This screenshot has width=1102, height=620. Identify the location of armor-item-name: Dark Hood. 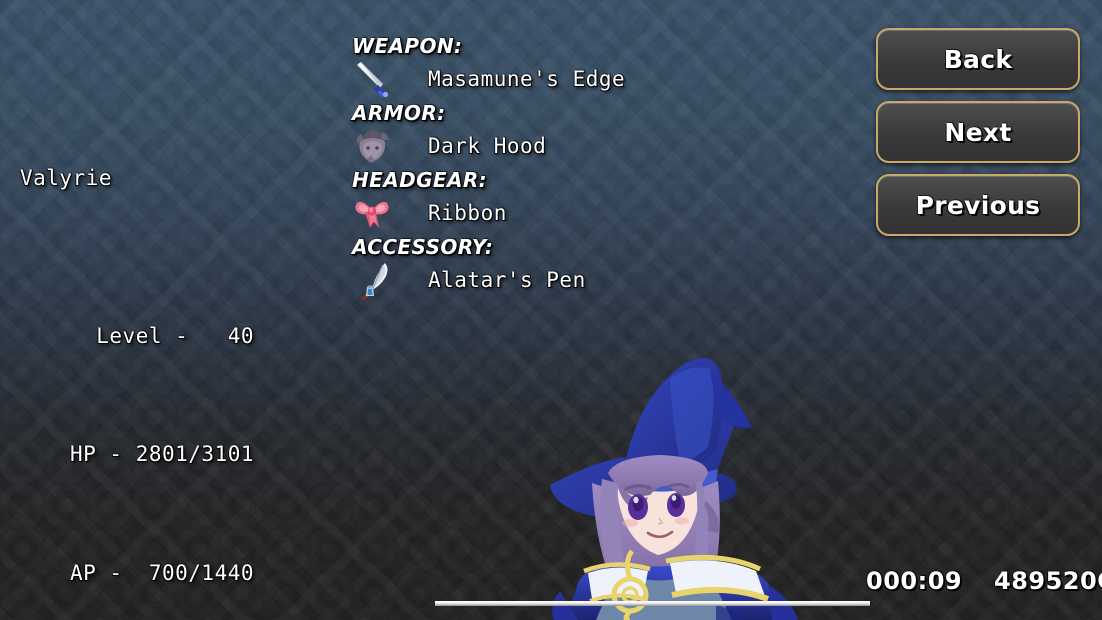
(487, 146).